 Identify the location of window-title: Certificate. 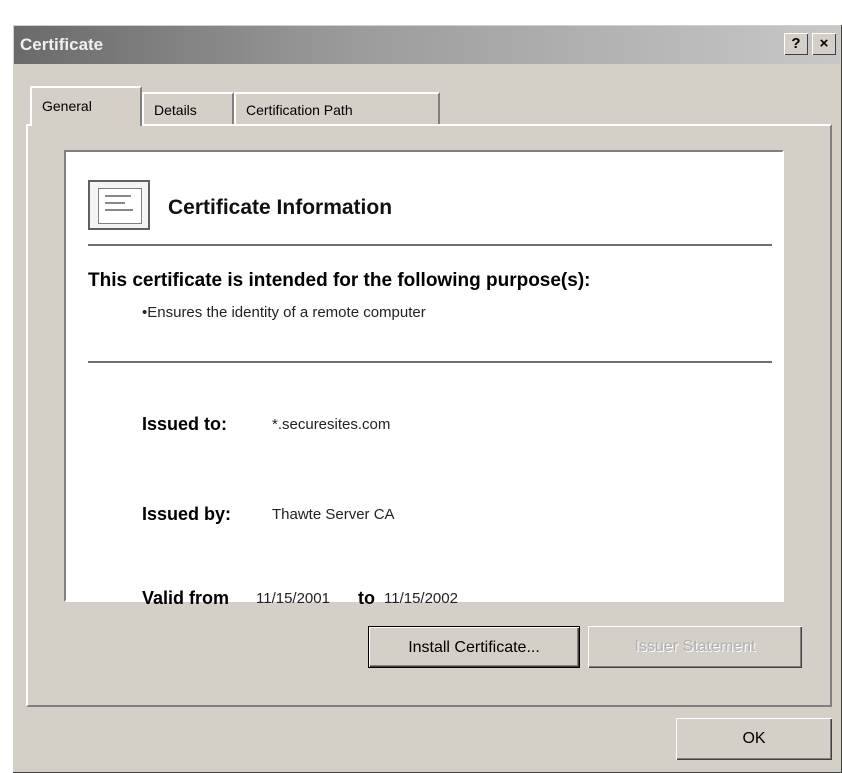
(62, 44).